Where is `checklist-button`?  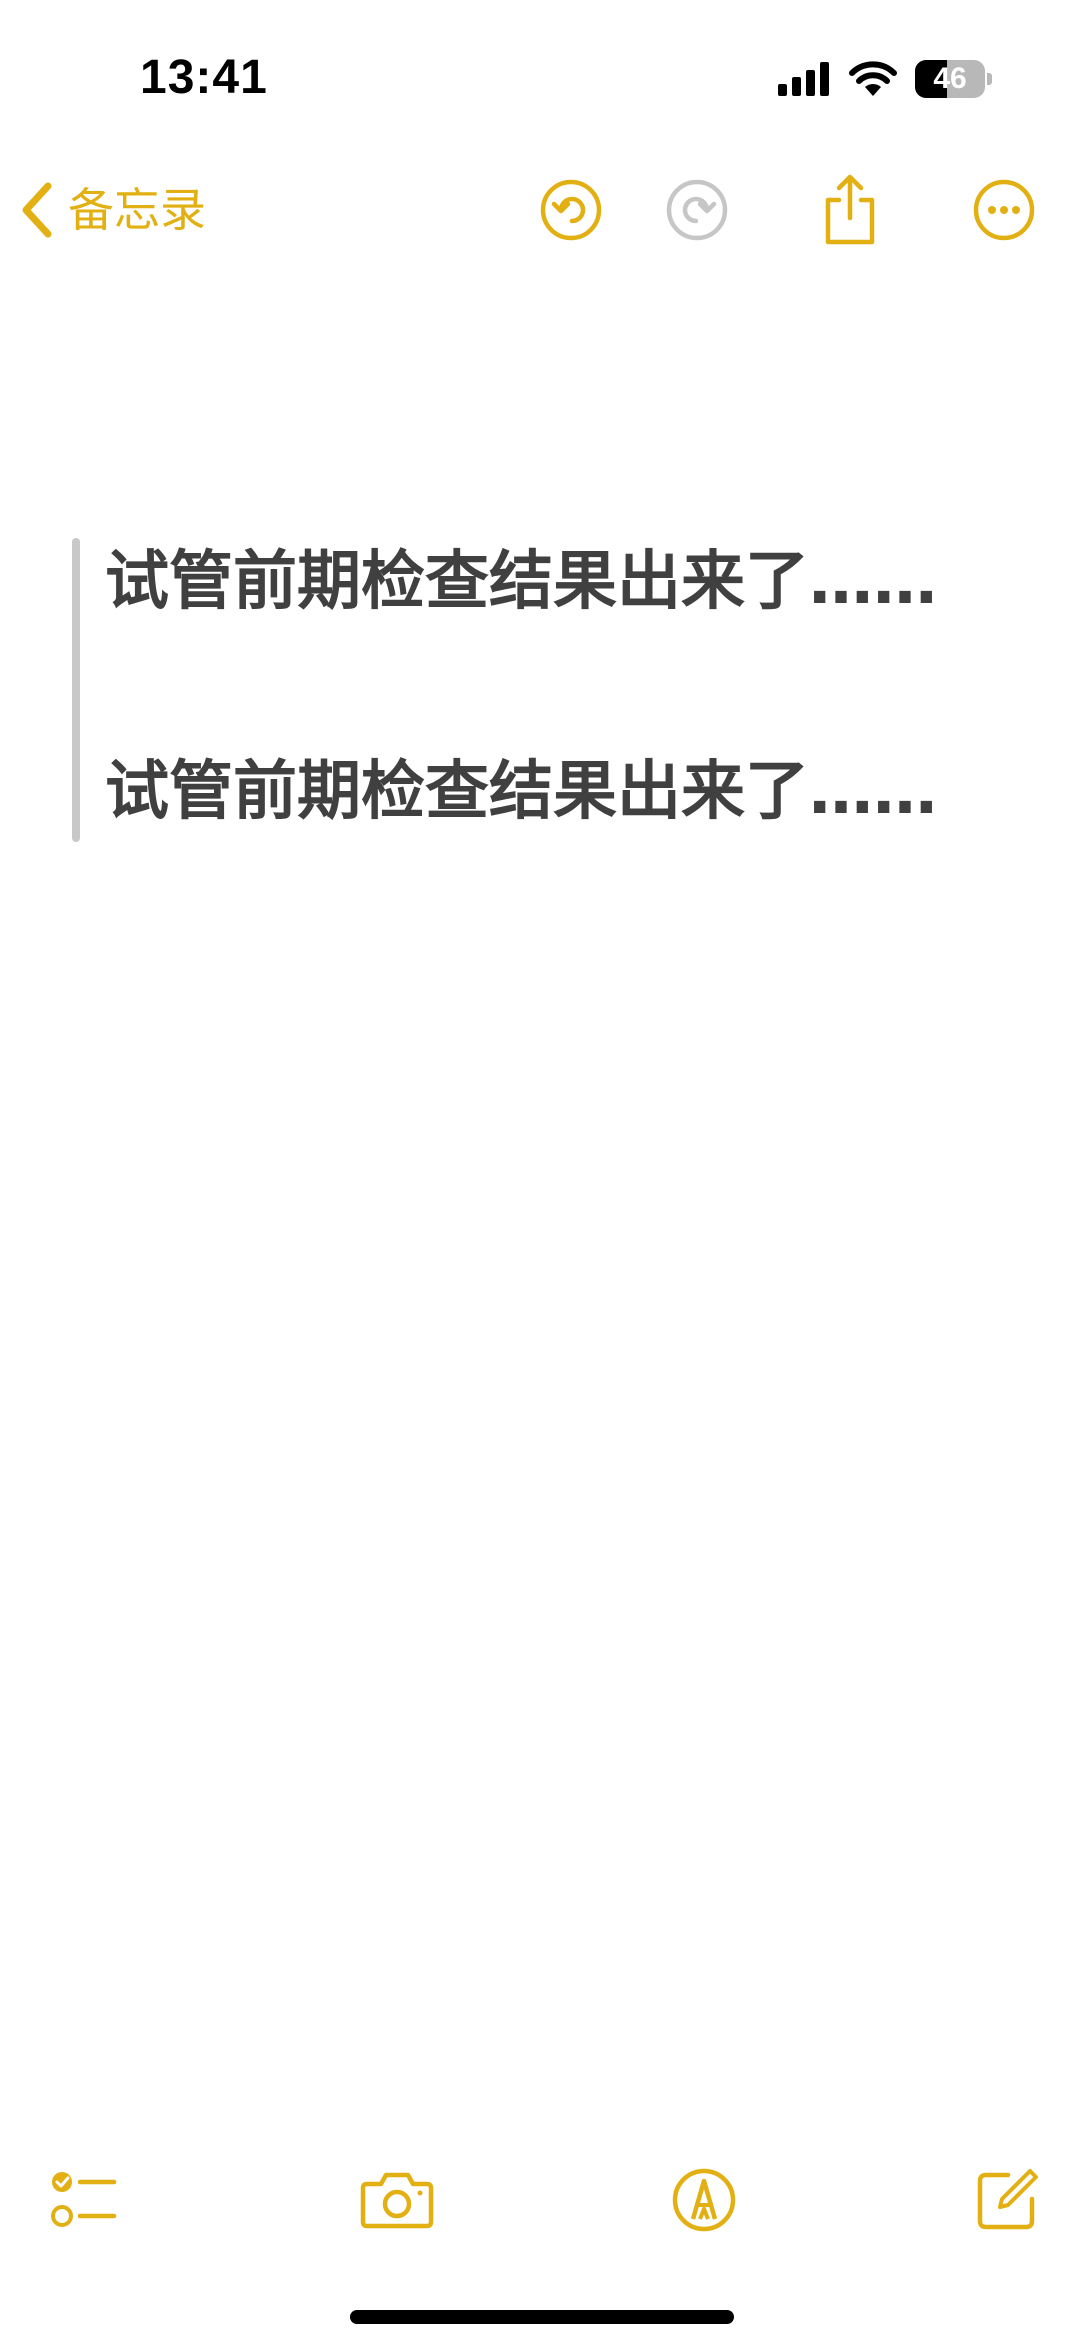
checklist-button is located at coordinates (85, 2200).